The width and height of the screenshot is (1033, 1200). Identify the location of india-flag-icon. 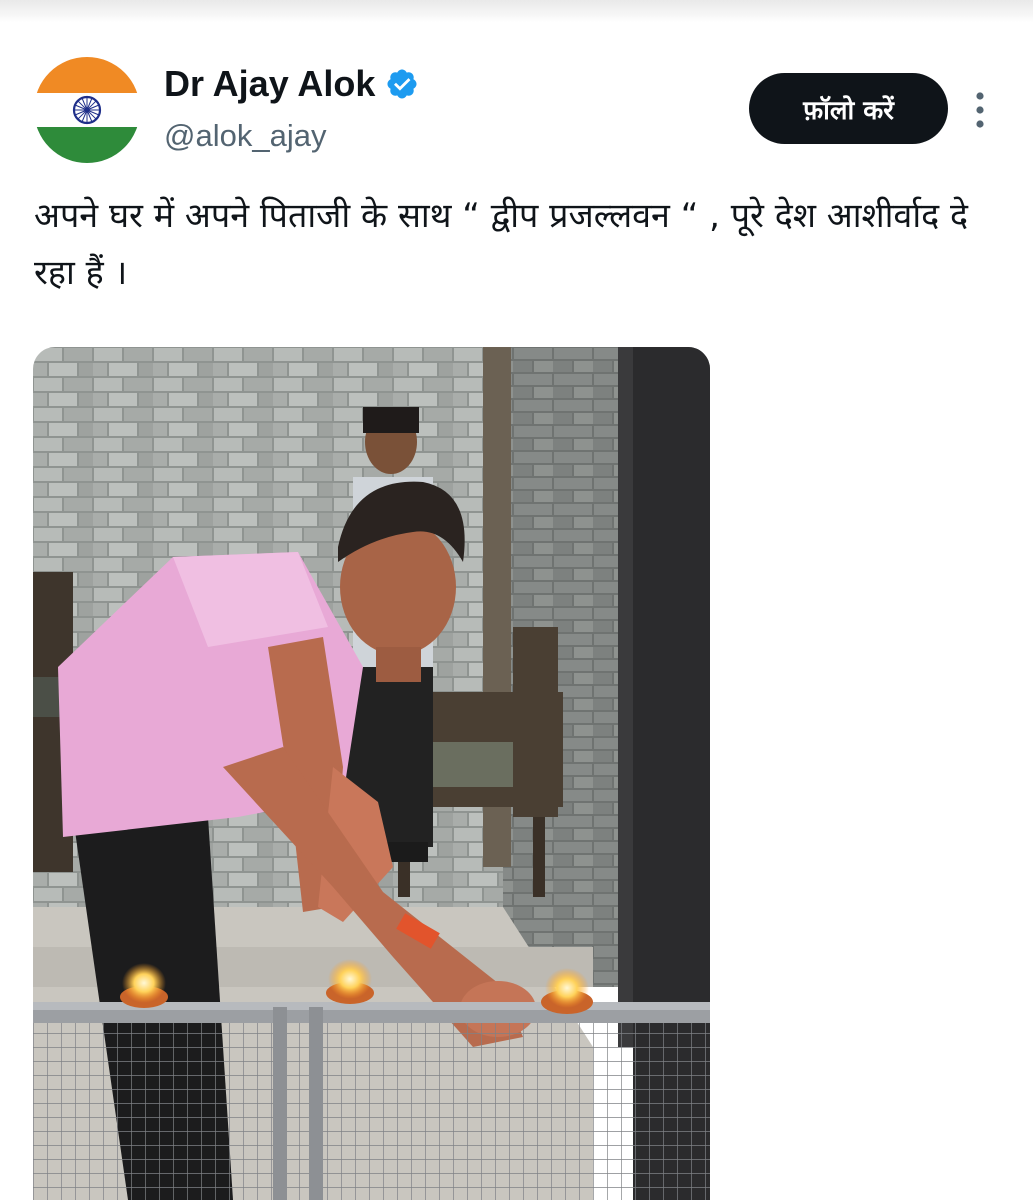
(87, 110).